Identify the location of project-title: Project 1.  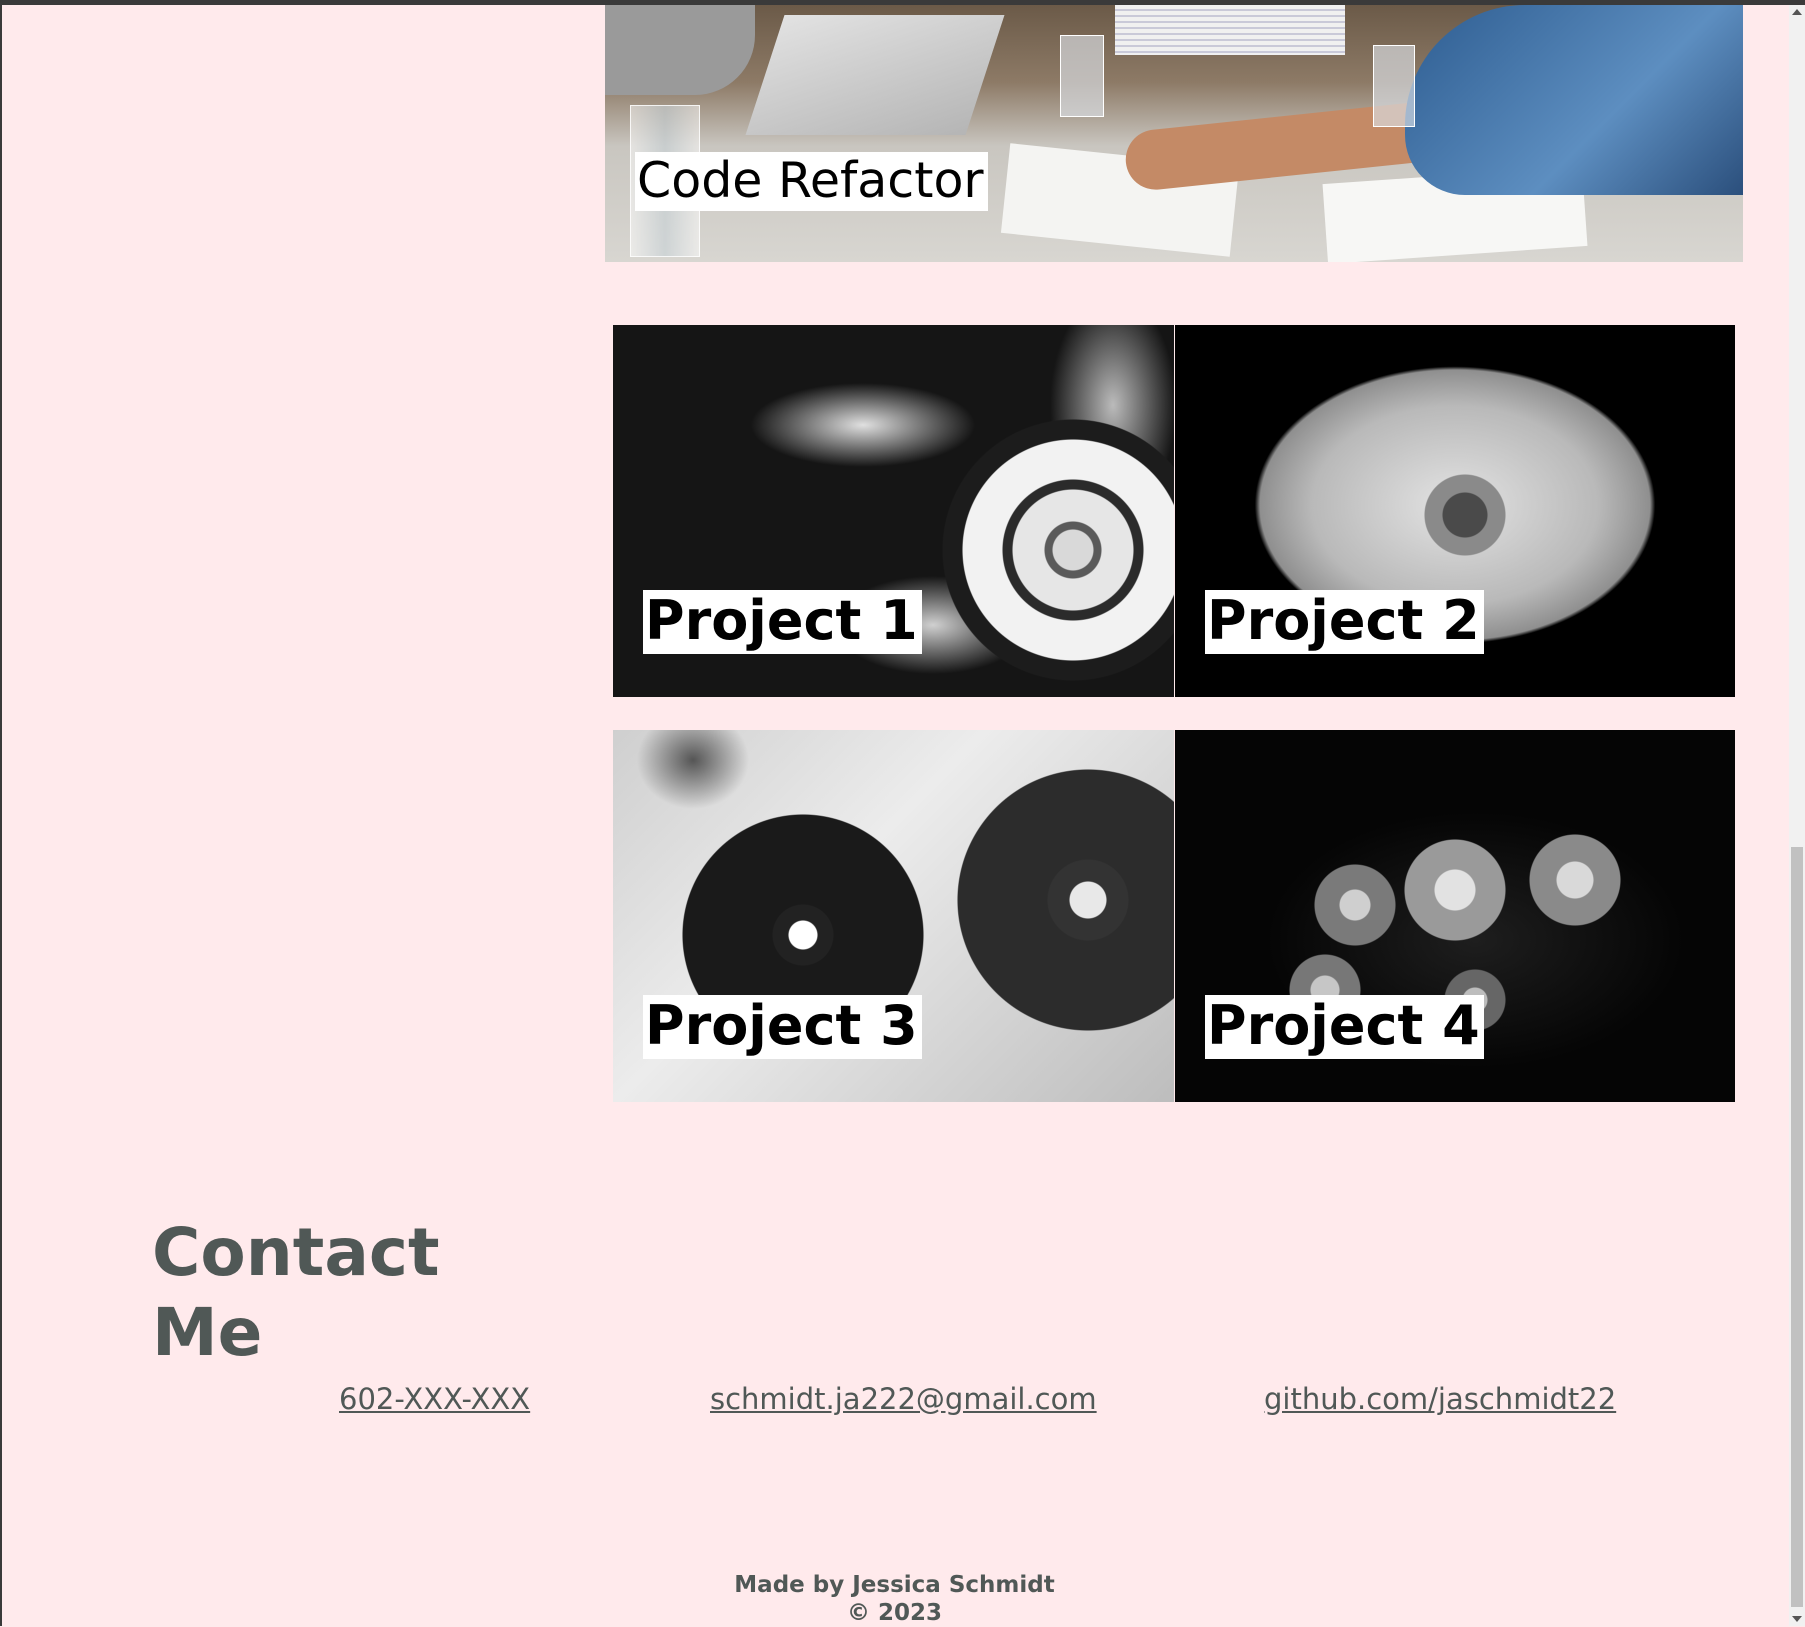
(782, 622).